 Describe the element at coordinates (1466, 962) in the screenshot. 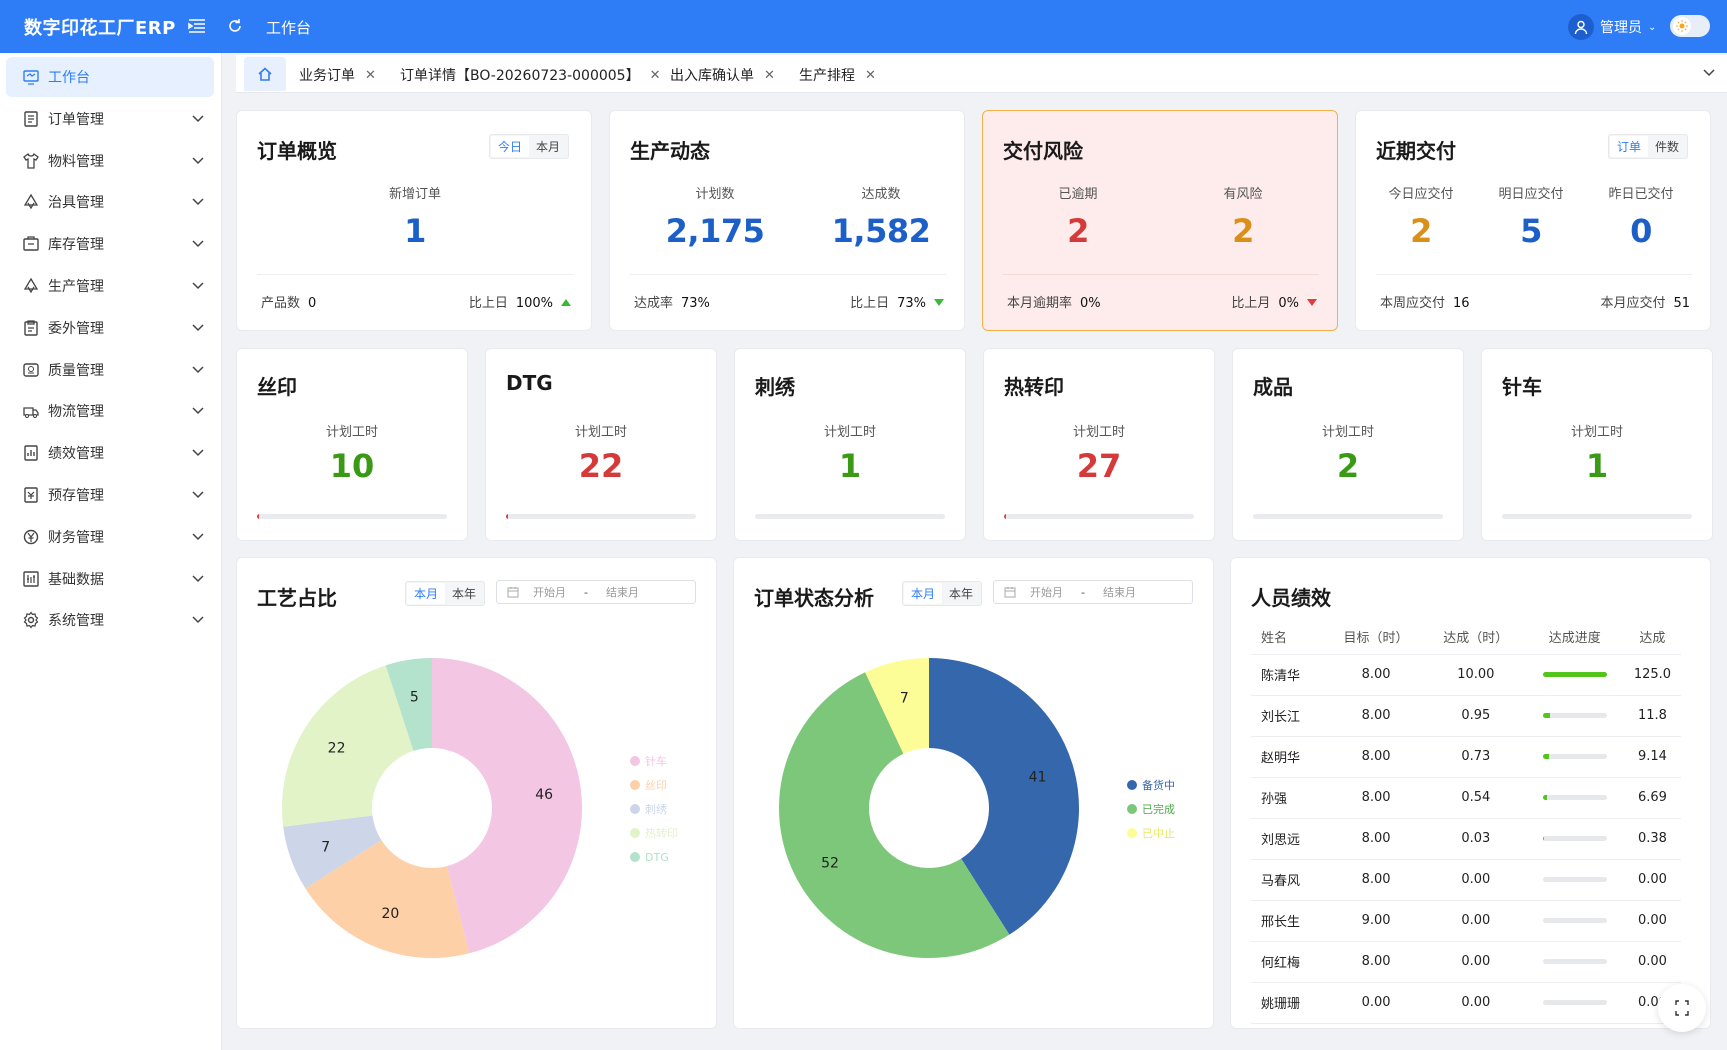

I see `table-row: 何红梅 8.00 0.00 0.00` at that location.